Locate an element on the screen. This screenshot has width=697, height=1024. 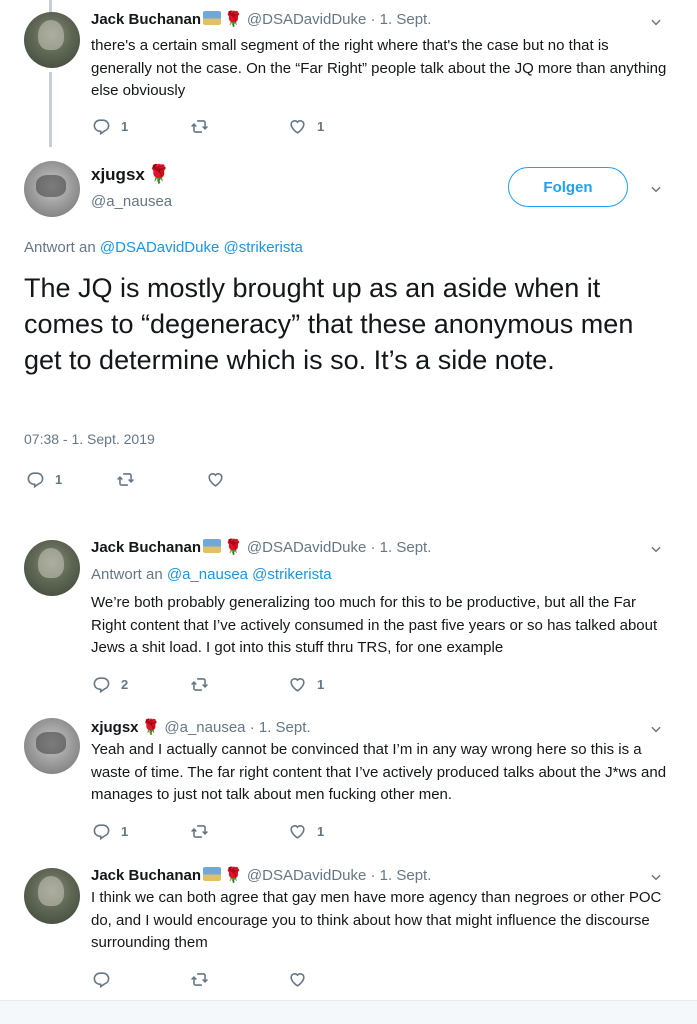
reply-button: 2 is located at coordinates (141, 684).